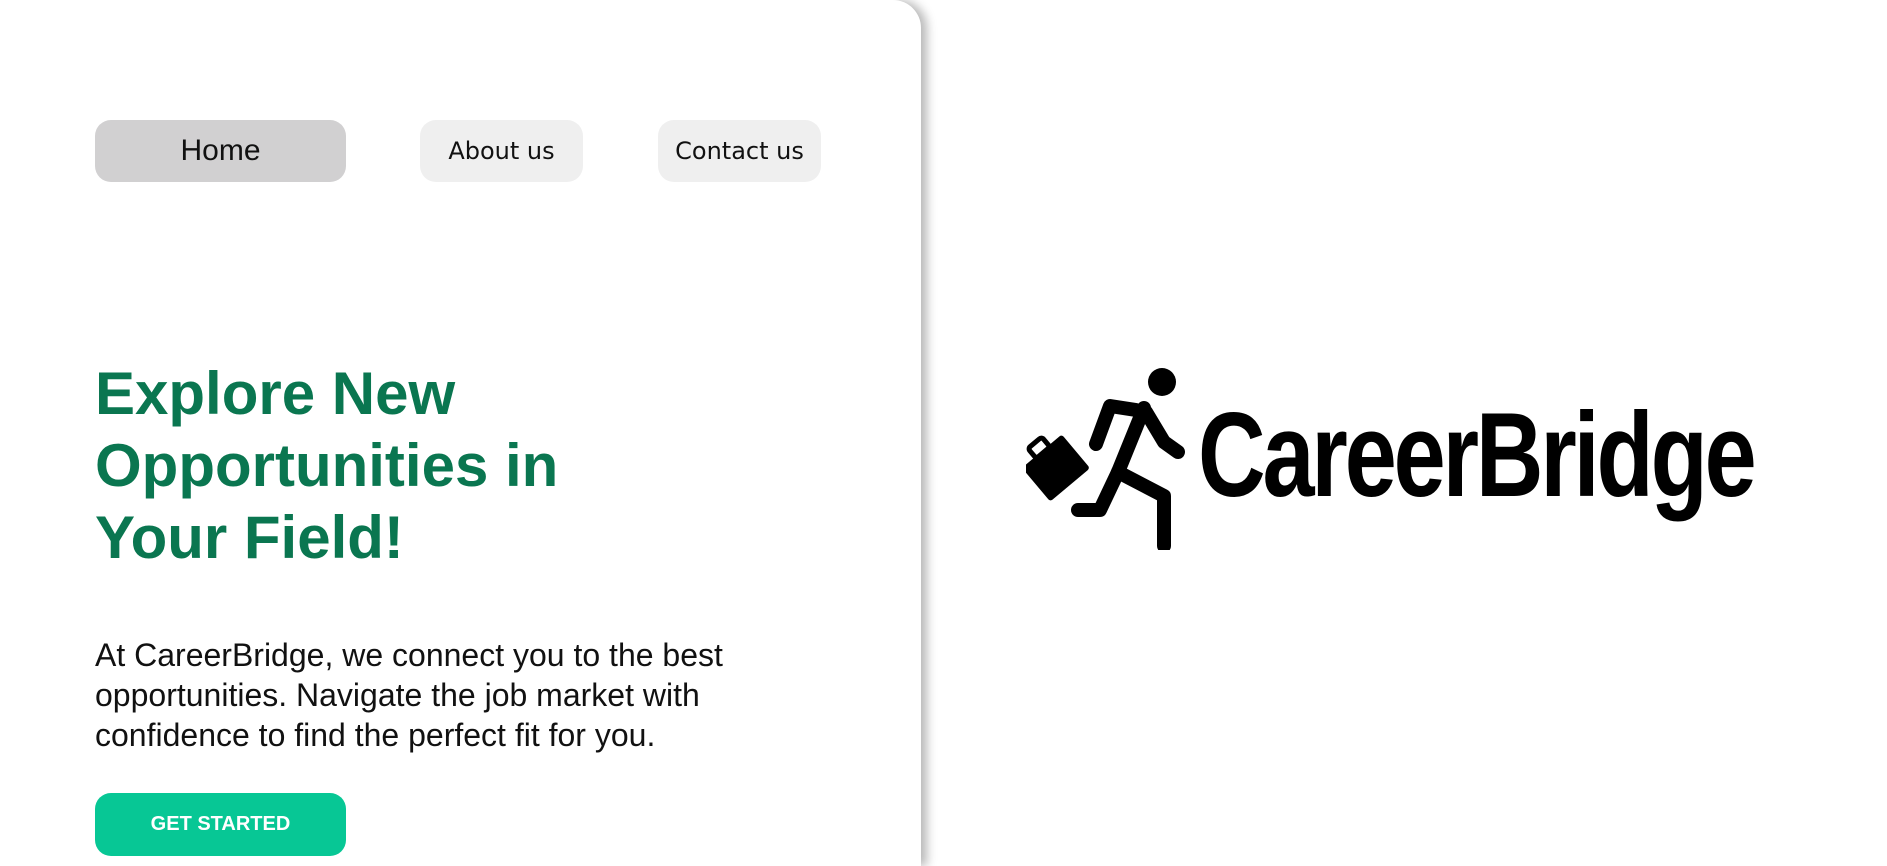  What do you see at coordinates (327, 465) in the screenshot?
I see `hero-title: Explore New Opportunities in Your Field!` at bounding box center [327, 465].